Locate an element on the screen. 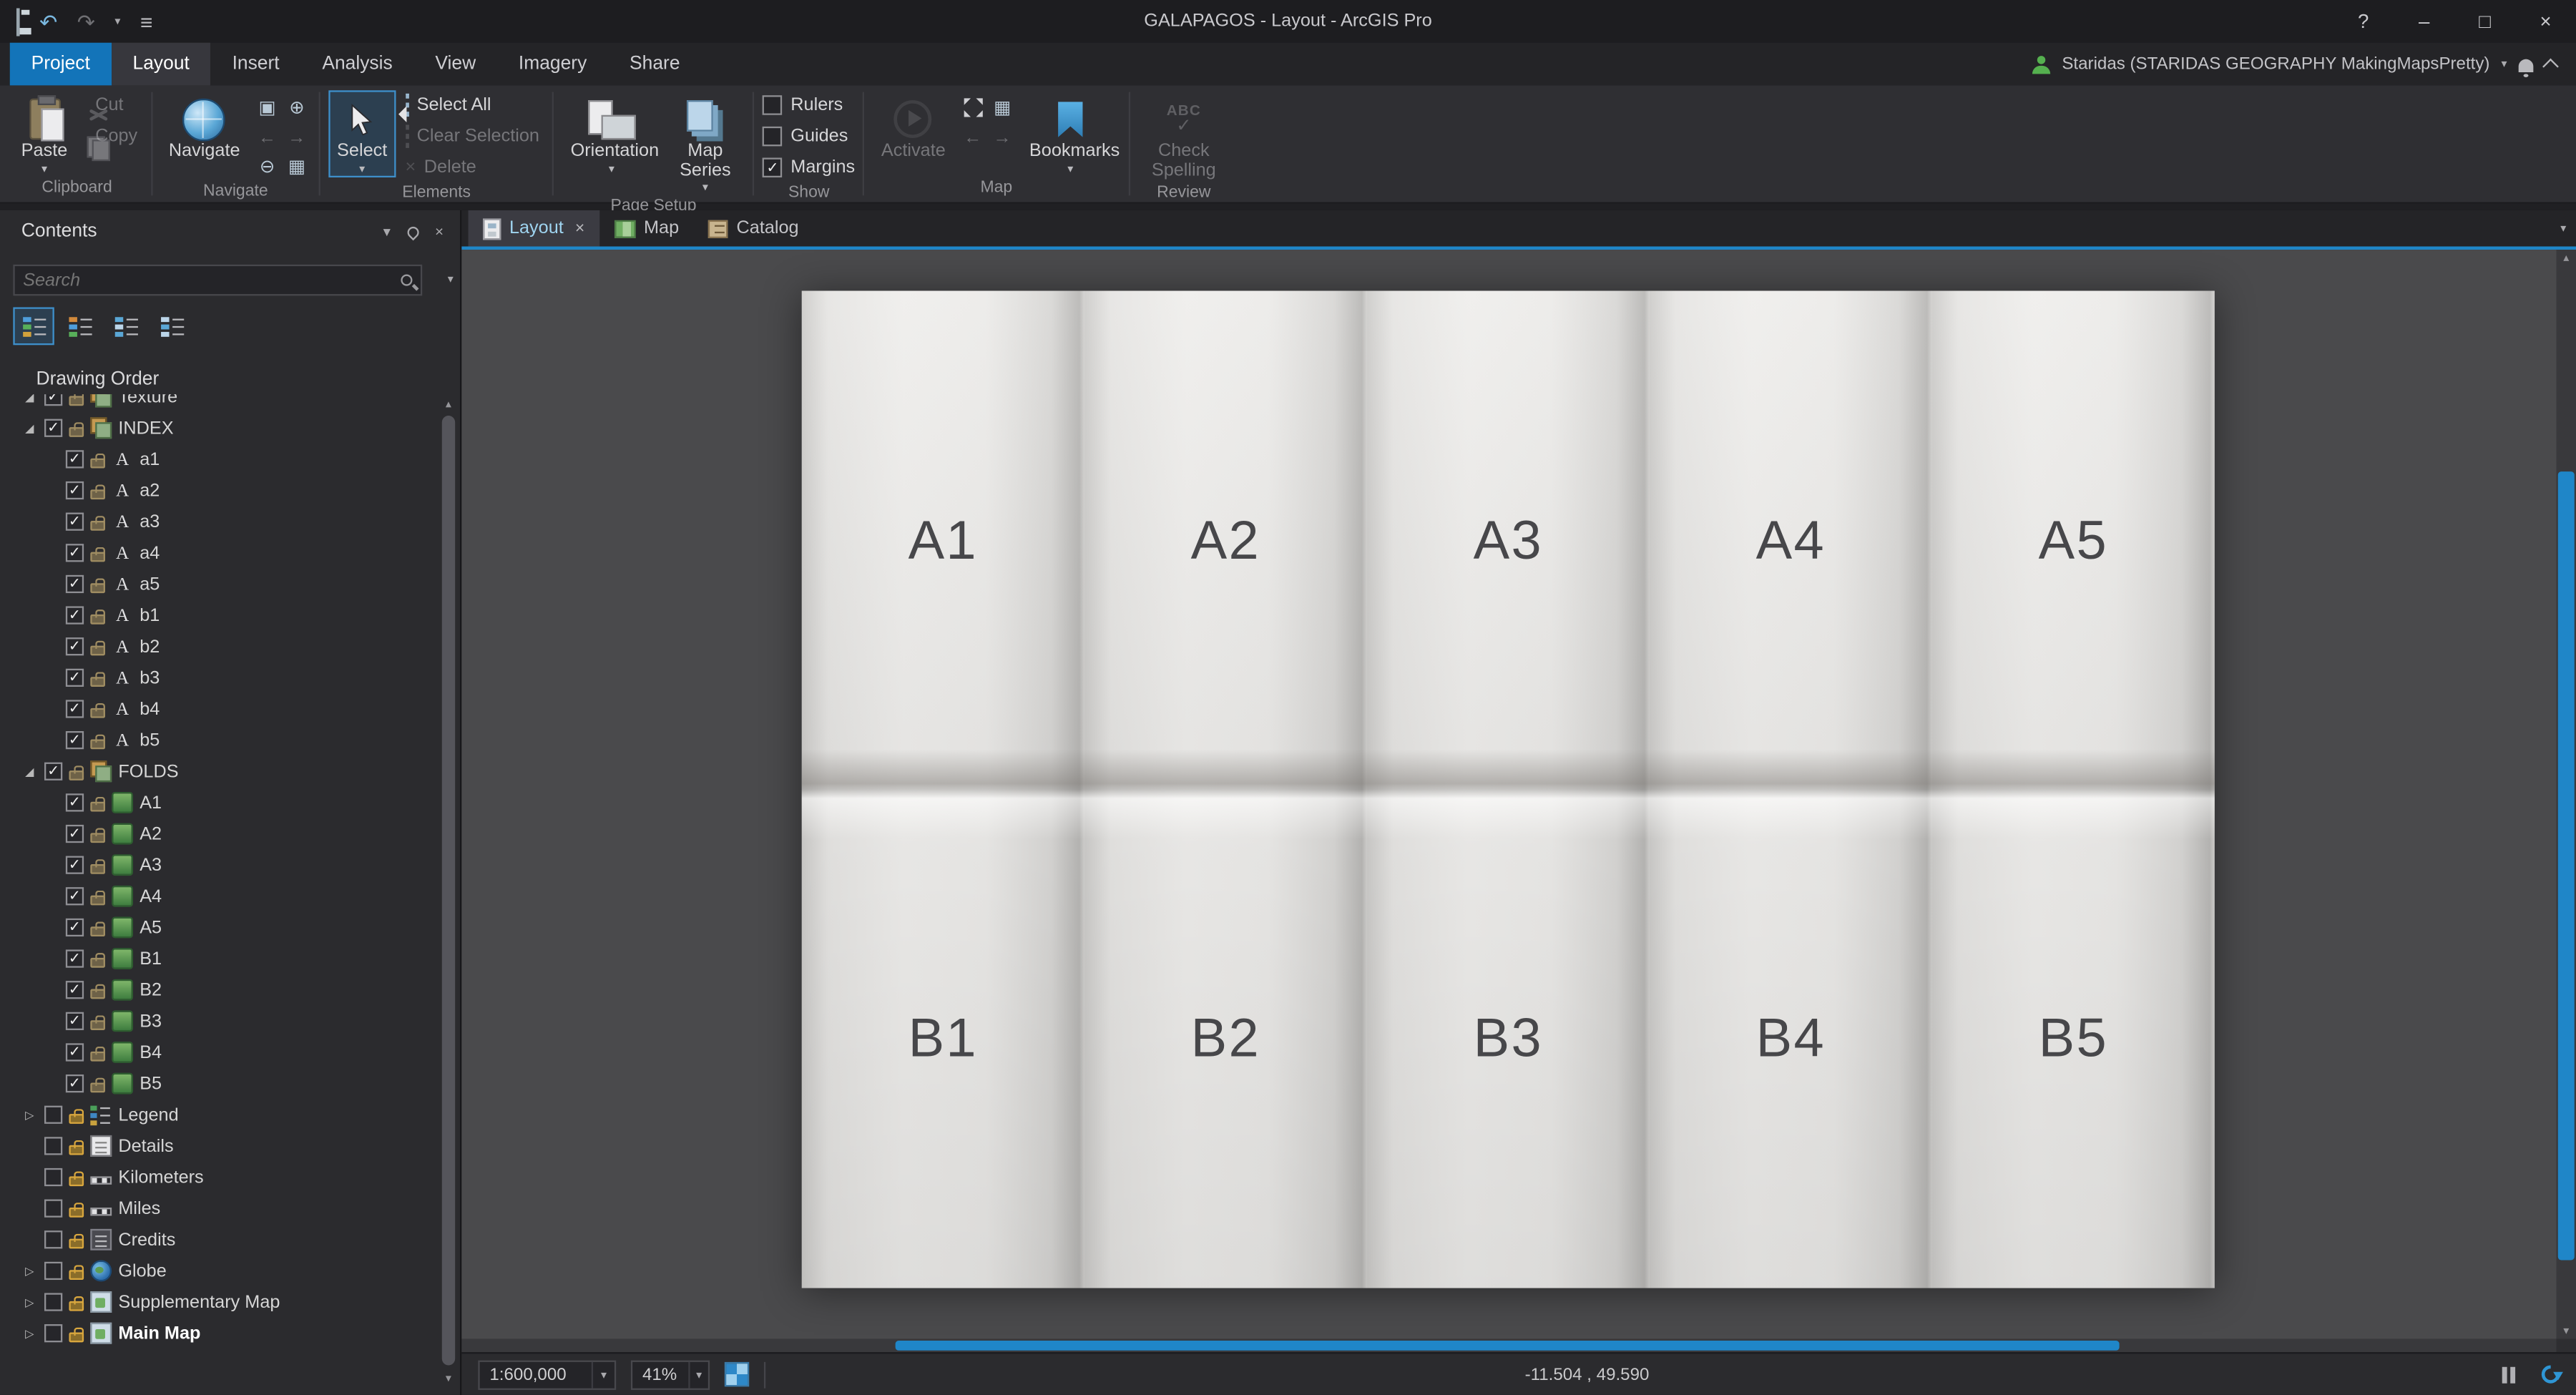 Image resolution: width=2576 pixels, height=1395 pixels. snapping-toggle-icon is located at coordinates (737, 1374).